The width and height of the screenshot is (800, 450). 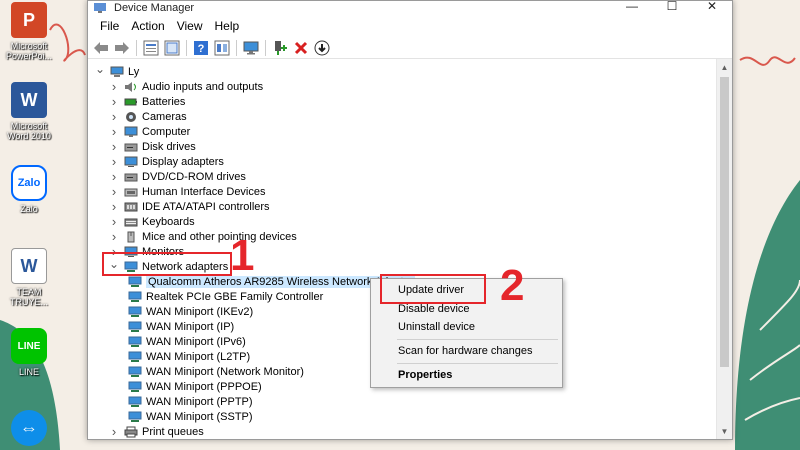 I want to click on tree-item-label: Computer, so click(x=166, y=131).